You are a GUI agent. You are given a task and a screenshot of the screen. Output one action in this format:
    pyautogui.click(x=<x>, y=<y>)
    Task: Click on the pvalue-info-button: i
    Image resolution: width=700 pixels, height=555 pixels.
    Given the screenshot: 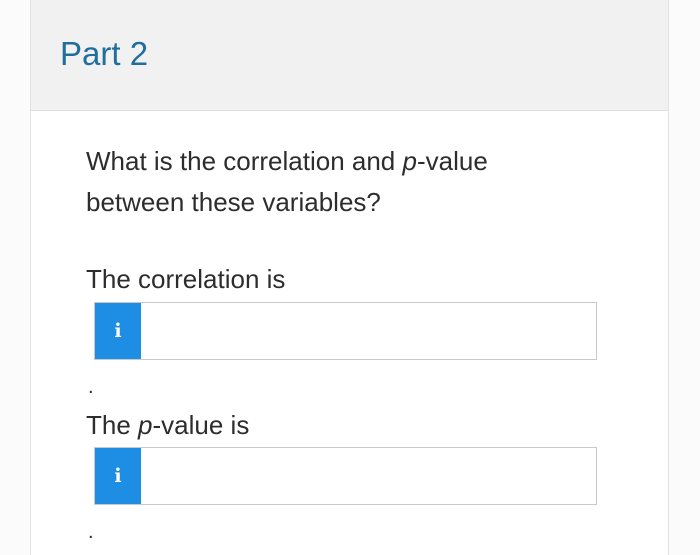 What is the action you would take?
    pyautogui.click(x=118, y=476)
    